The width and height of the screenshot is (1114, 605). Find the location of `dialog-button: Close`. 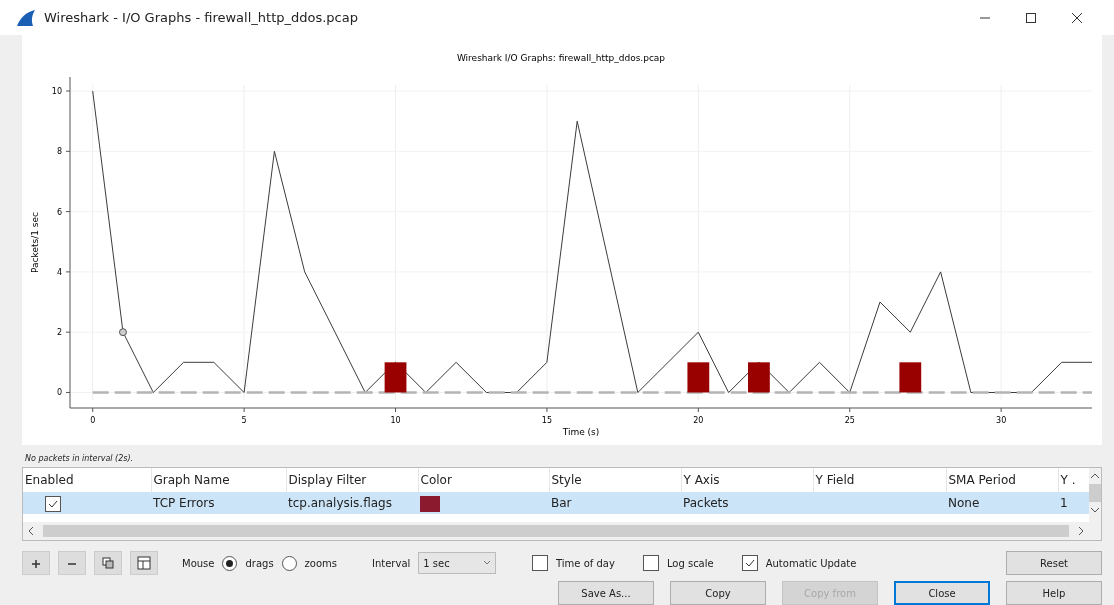

dialog-button: Close is located at coordinates (942, 593).